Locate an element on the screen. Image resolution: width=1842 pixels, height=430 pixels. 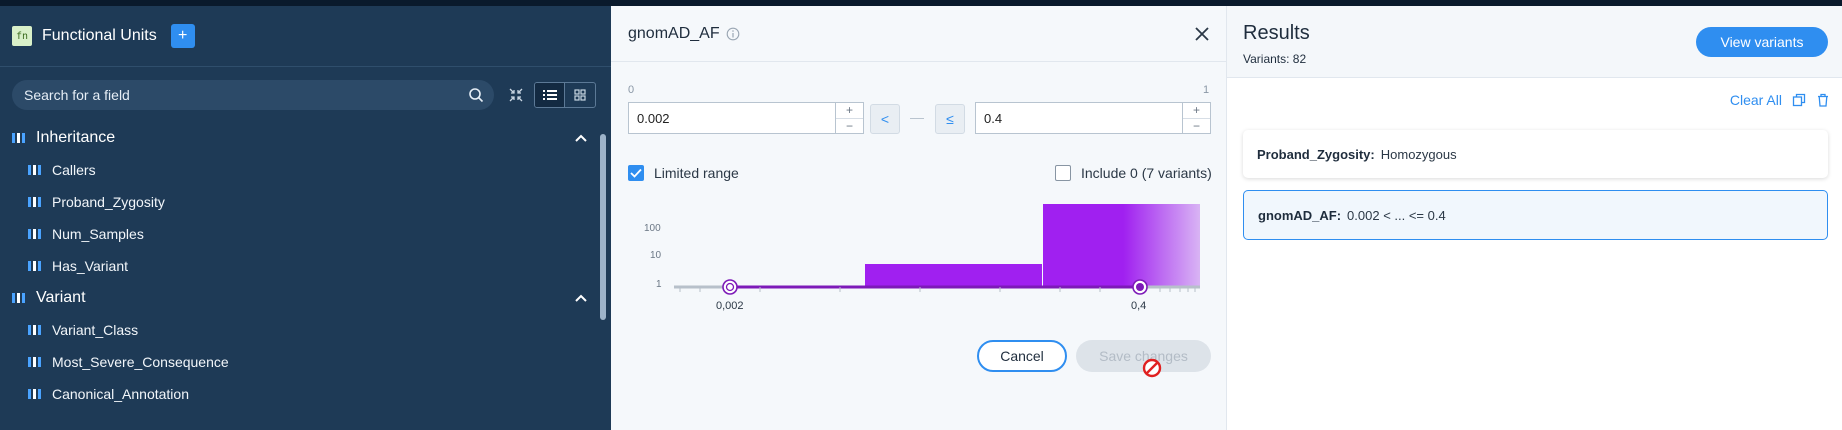
histogram: 100 10 1 0,002 0,4 is located at coordinates (922, 258).